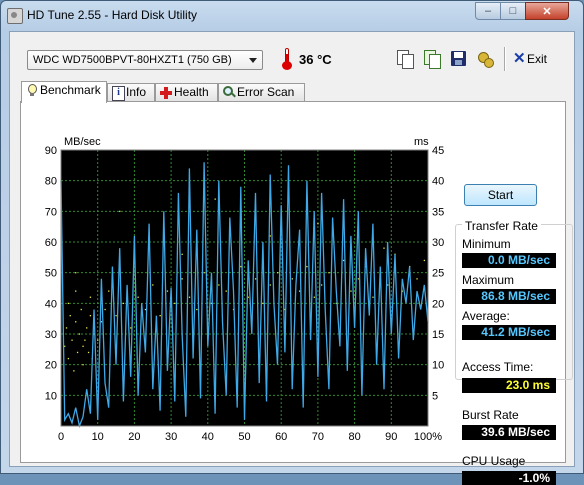 The image size is (584, 485). I want to click on magnifier-icon, so click(228, 92).